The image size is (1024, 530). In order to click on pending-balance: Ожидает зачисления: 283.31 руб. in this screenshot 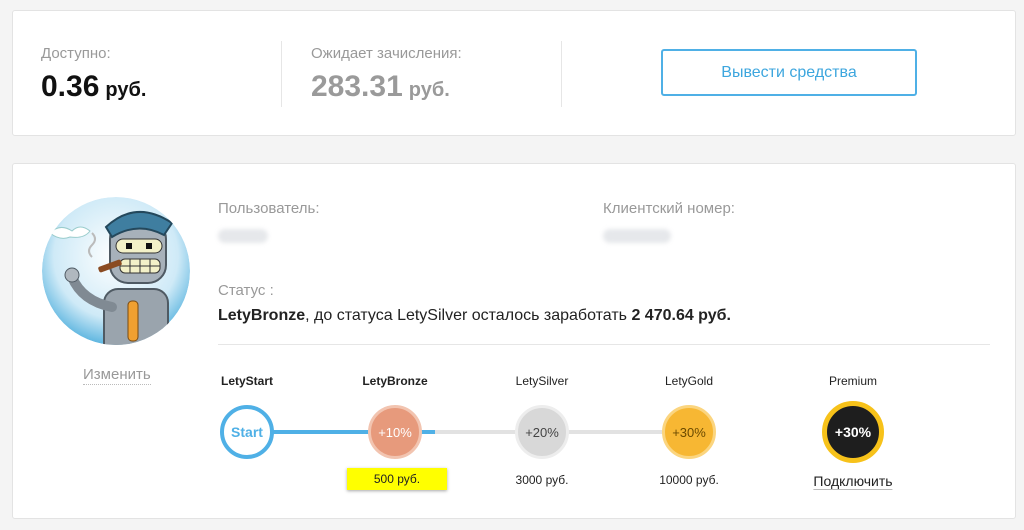, I will do `click(386, 74)`.